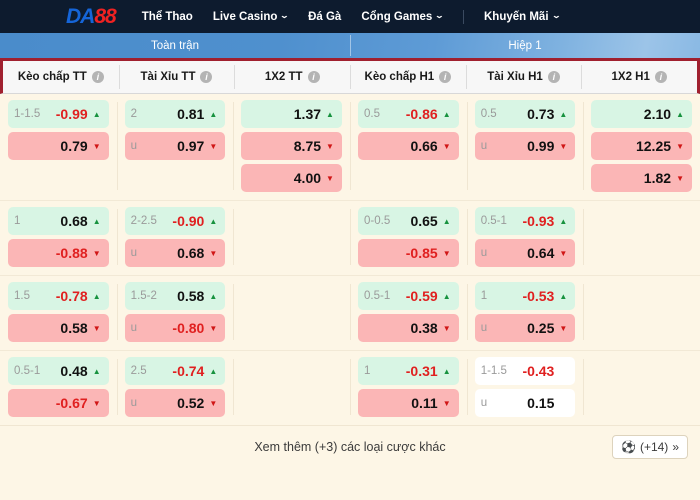 The image size is (700, 500). I want to click on more-markets-badge: ⚽ (+14) », so click(650, 446).